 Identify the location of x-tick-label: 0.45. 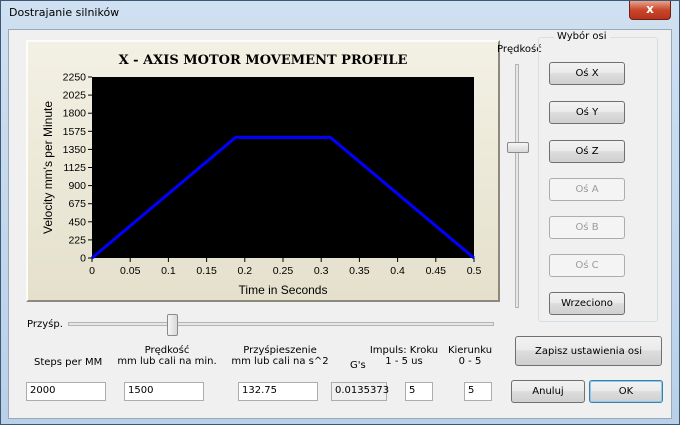
(436, 271).